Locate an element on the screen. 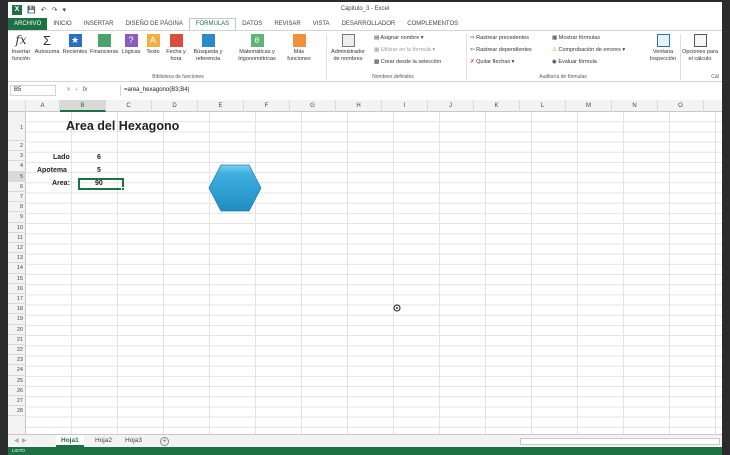 The height and width of the screenshot is (455, 730). error-checking-button: ⚠ Comprobación de errores ▾ is located at coordinates (588, 50).